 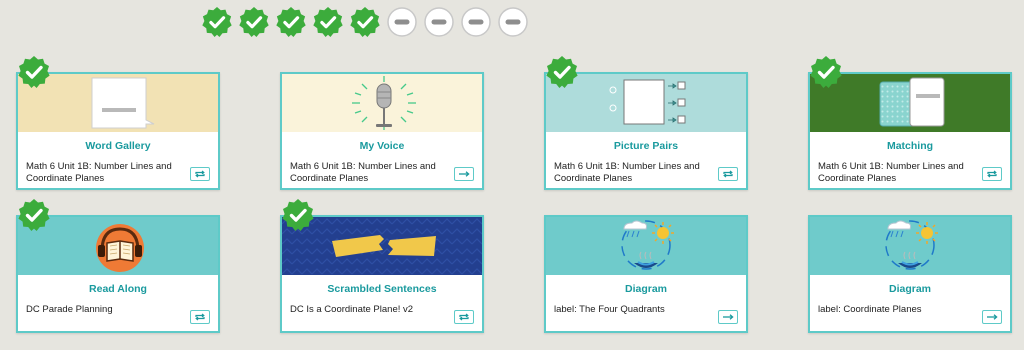 I want to click on card-description: label: The Four Quadrants, so click(x=609, y=309).